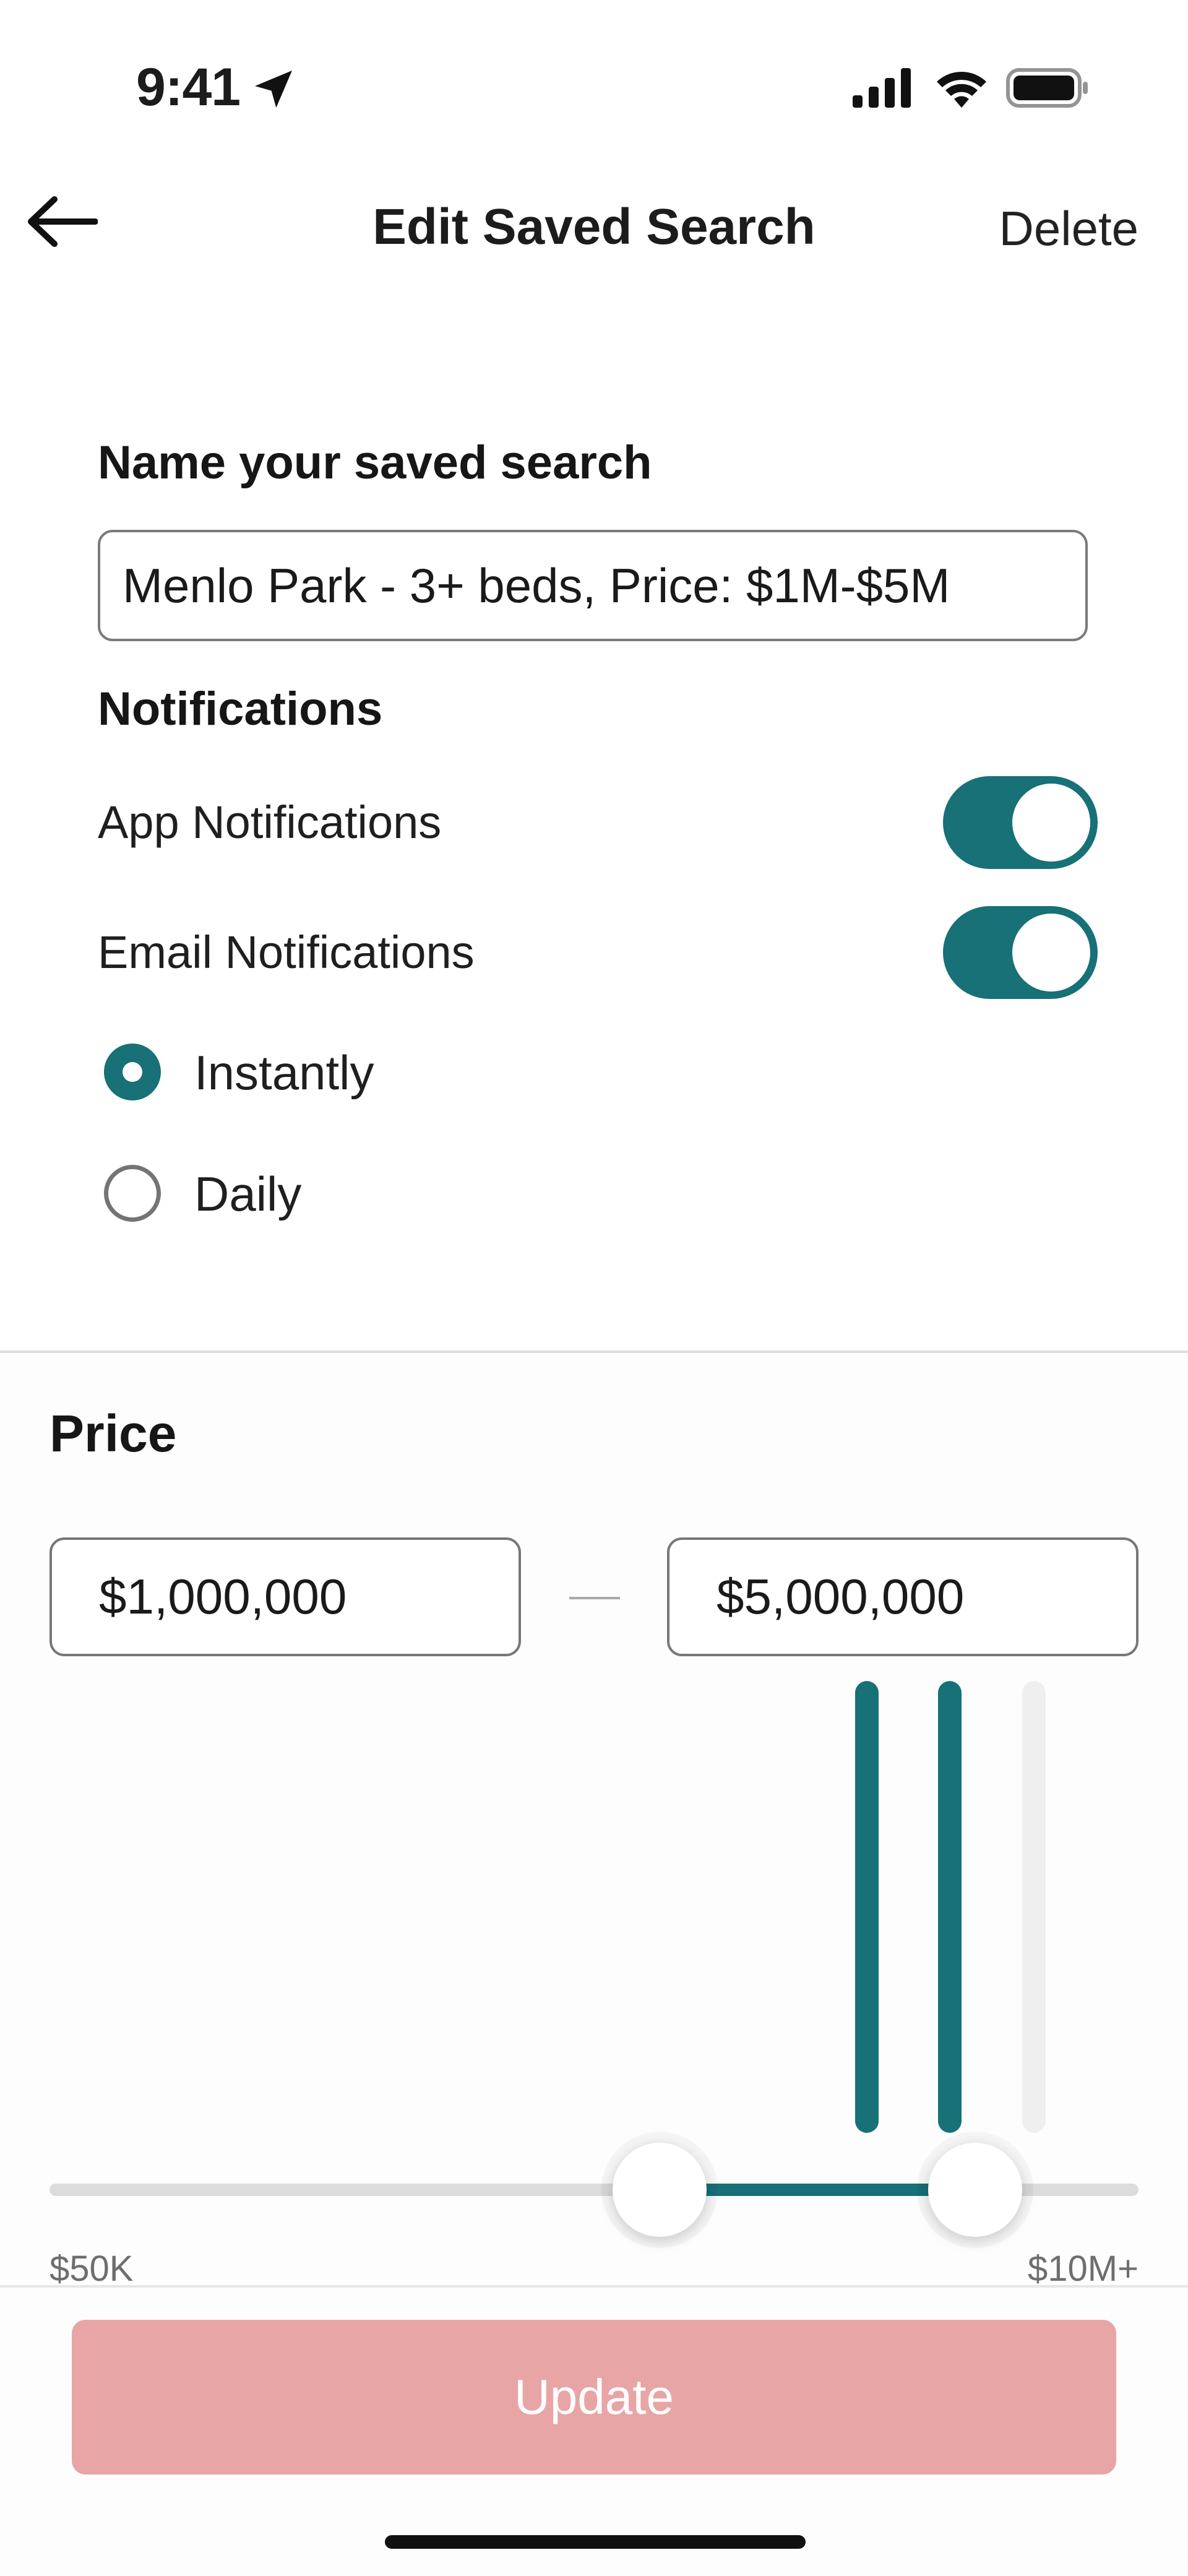  What do you see at coordinates (189, 87) in the screenshot?
I see `status-time: 9:41` at bounding box center [189, 87].